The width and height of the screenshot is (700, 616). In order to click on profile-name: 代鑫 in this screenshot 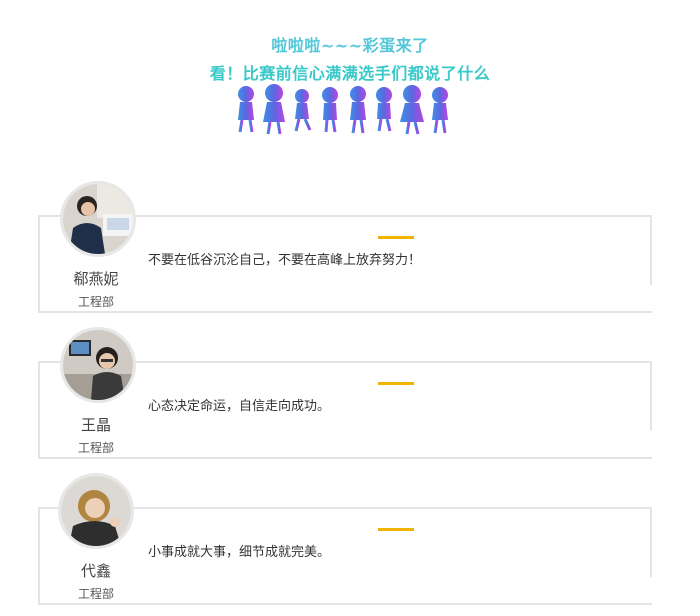, I will do `click(95, 571)`.